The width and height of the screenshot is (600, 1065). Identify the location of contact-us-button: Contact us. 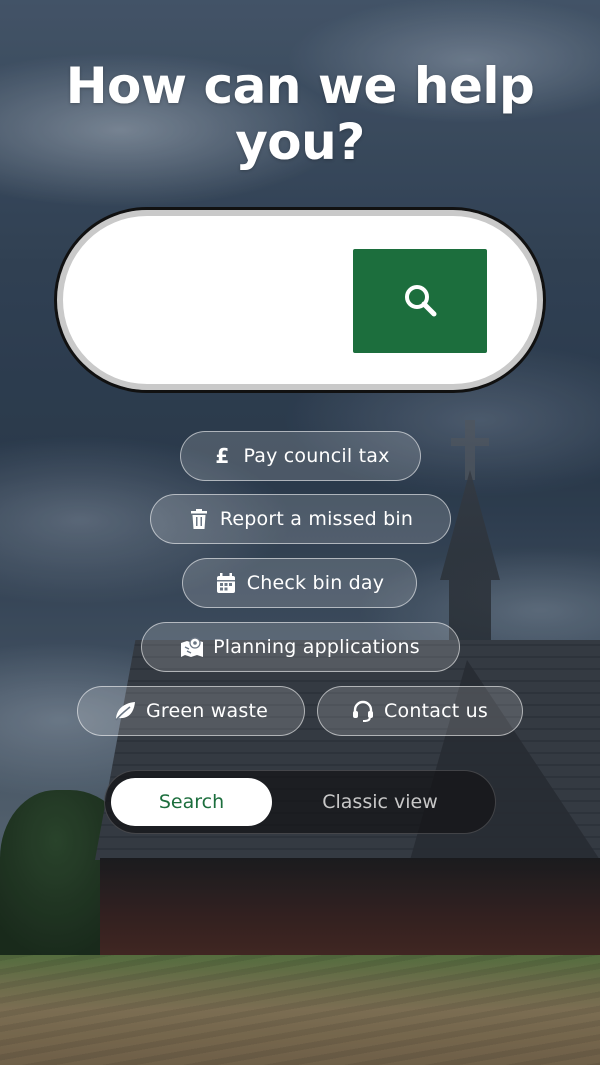
(420, 711).